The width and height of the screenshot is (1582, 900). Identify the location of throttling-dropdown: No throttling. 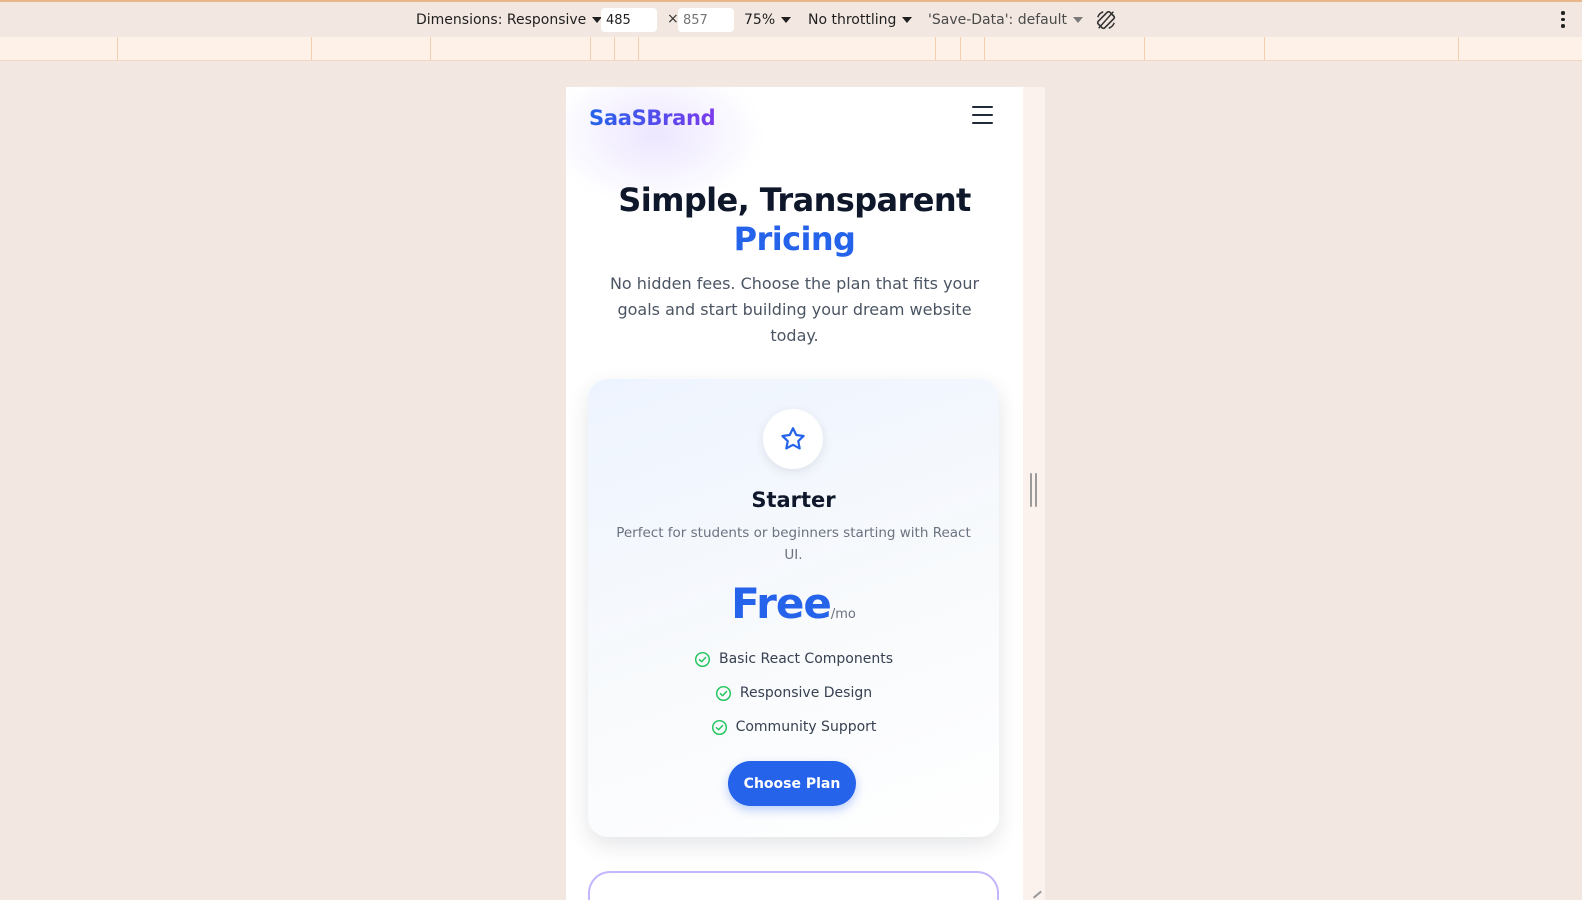
(860, 19).